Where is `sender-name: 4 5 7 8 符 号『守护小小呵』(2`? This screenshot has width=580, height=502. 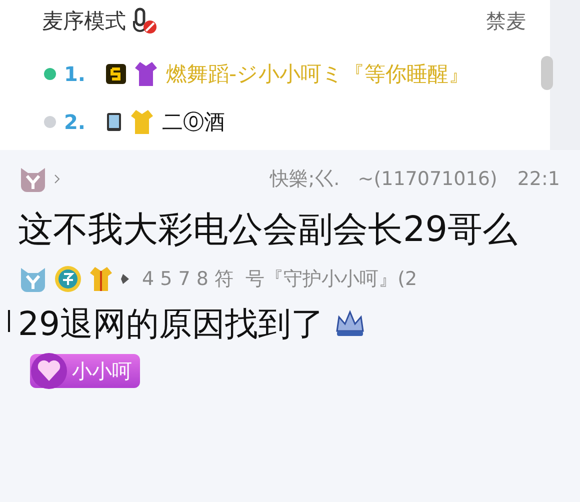 sender-name: 4 5 7 8 符 号『守护小小呵』(2 is located at coordinates (280, 279).